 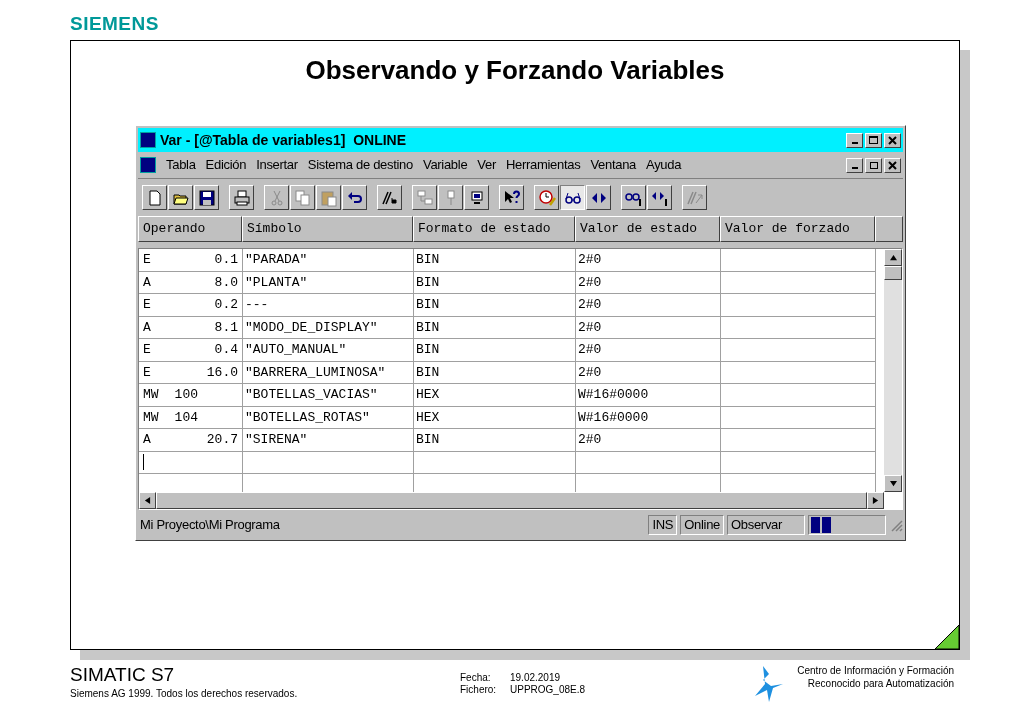 I want to click on clock-pencil-icon, so click(x=546, y=197).